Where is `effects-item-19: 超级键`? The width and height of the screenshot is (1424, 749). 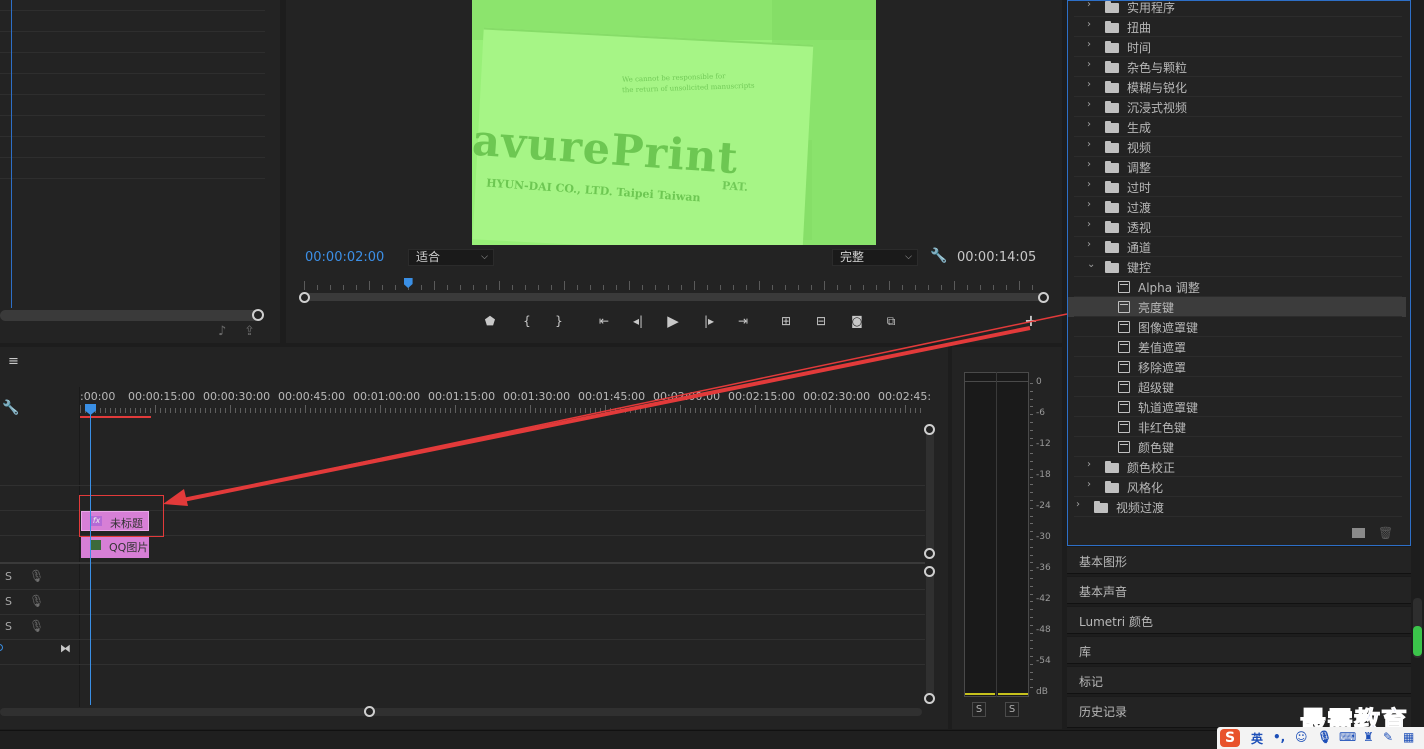 effects-item-19: 超级键 is located at coordinates (1237, 387).